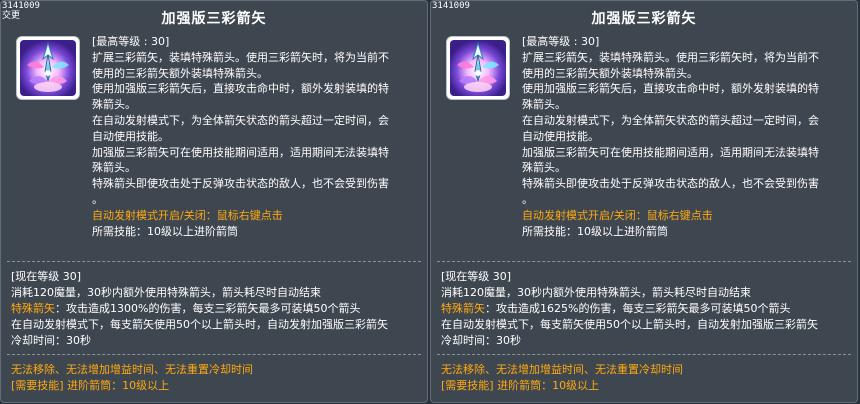 Image resolution: width=860 pixels, height=404 pixels. Describe the element at coordinates (208, 308) in the screenshot. I see `special-arrow-text: ：攻击造成1300%的伤害，每支三彩箭矢最多可装填50个箭头` at that location.